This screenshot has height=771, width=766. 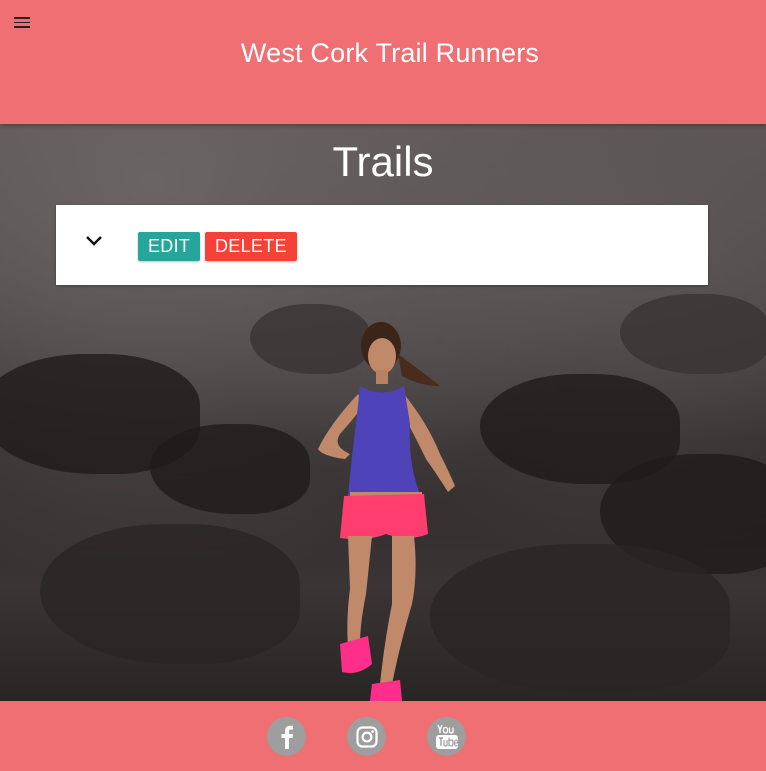 What do you see at coordinates (286, 736) in the screenshot?
I see `facebook-icon` at bounding box center [286, 736].